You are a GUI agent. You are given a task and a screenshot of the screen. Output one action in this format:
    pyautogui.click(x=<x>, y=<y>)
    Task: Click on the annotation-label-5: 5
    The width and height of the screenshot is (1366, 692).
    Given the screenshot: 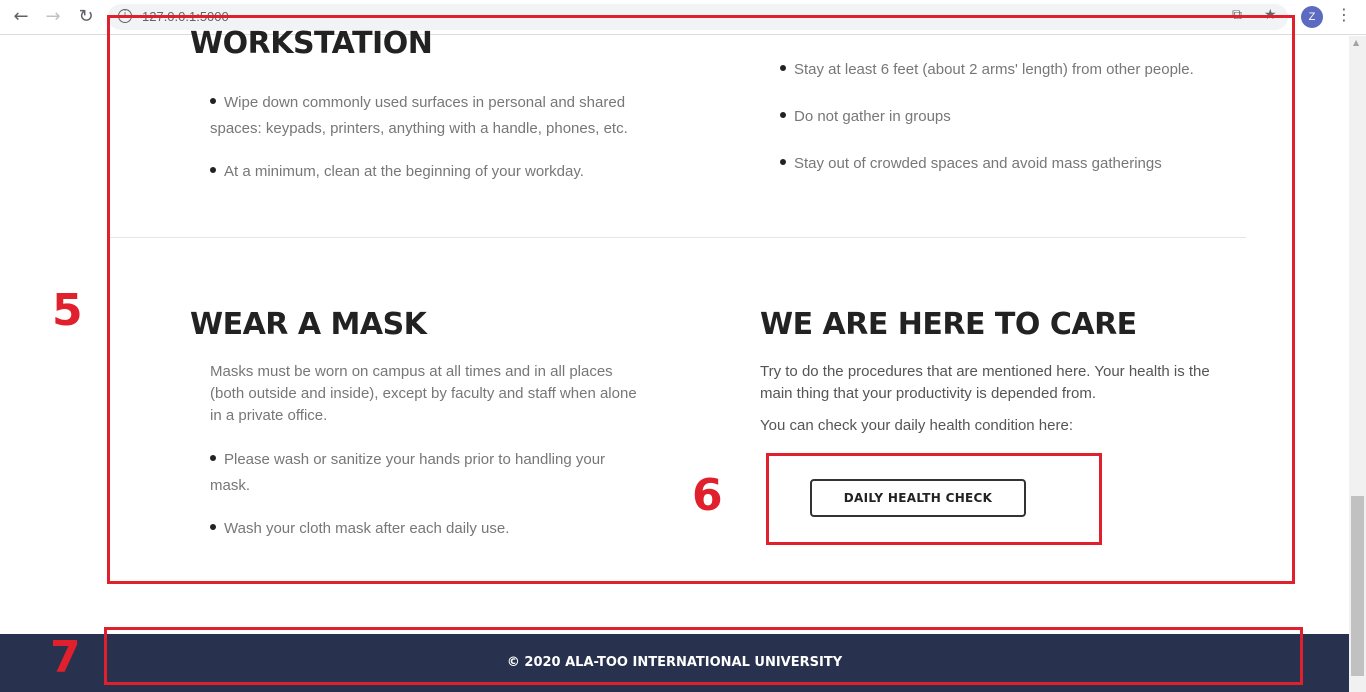 What is the action you would take?
    pyautogui.click(x=67, y=310)
    